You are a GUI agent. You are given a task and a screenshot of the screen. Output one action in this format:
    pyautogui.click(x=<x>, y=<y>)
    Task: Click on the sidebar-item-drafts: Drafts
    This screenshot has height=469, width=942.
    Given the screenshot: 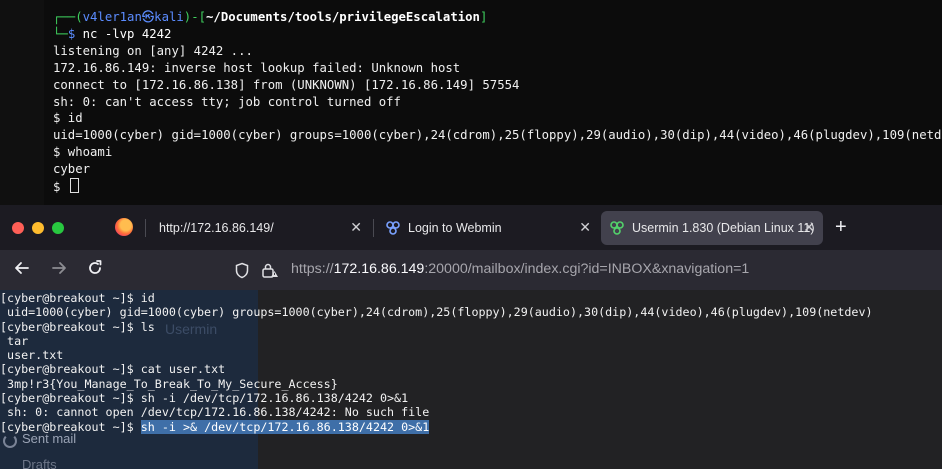 What is the action you would take?
    pyautogui.click(x=39, y=463)
    